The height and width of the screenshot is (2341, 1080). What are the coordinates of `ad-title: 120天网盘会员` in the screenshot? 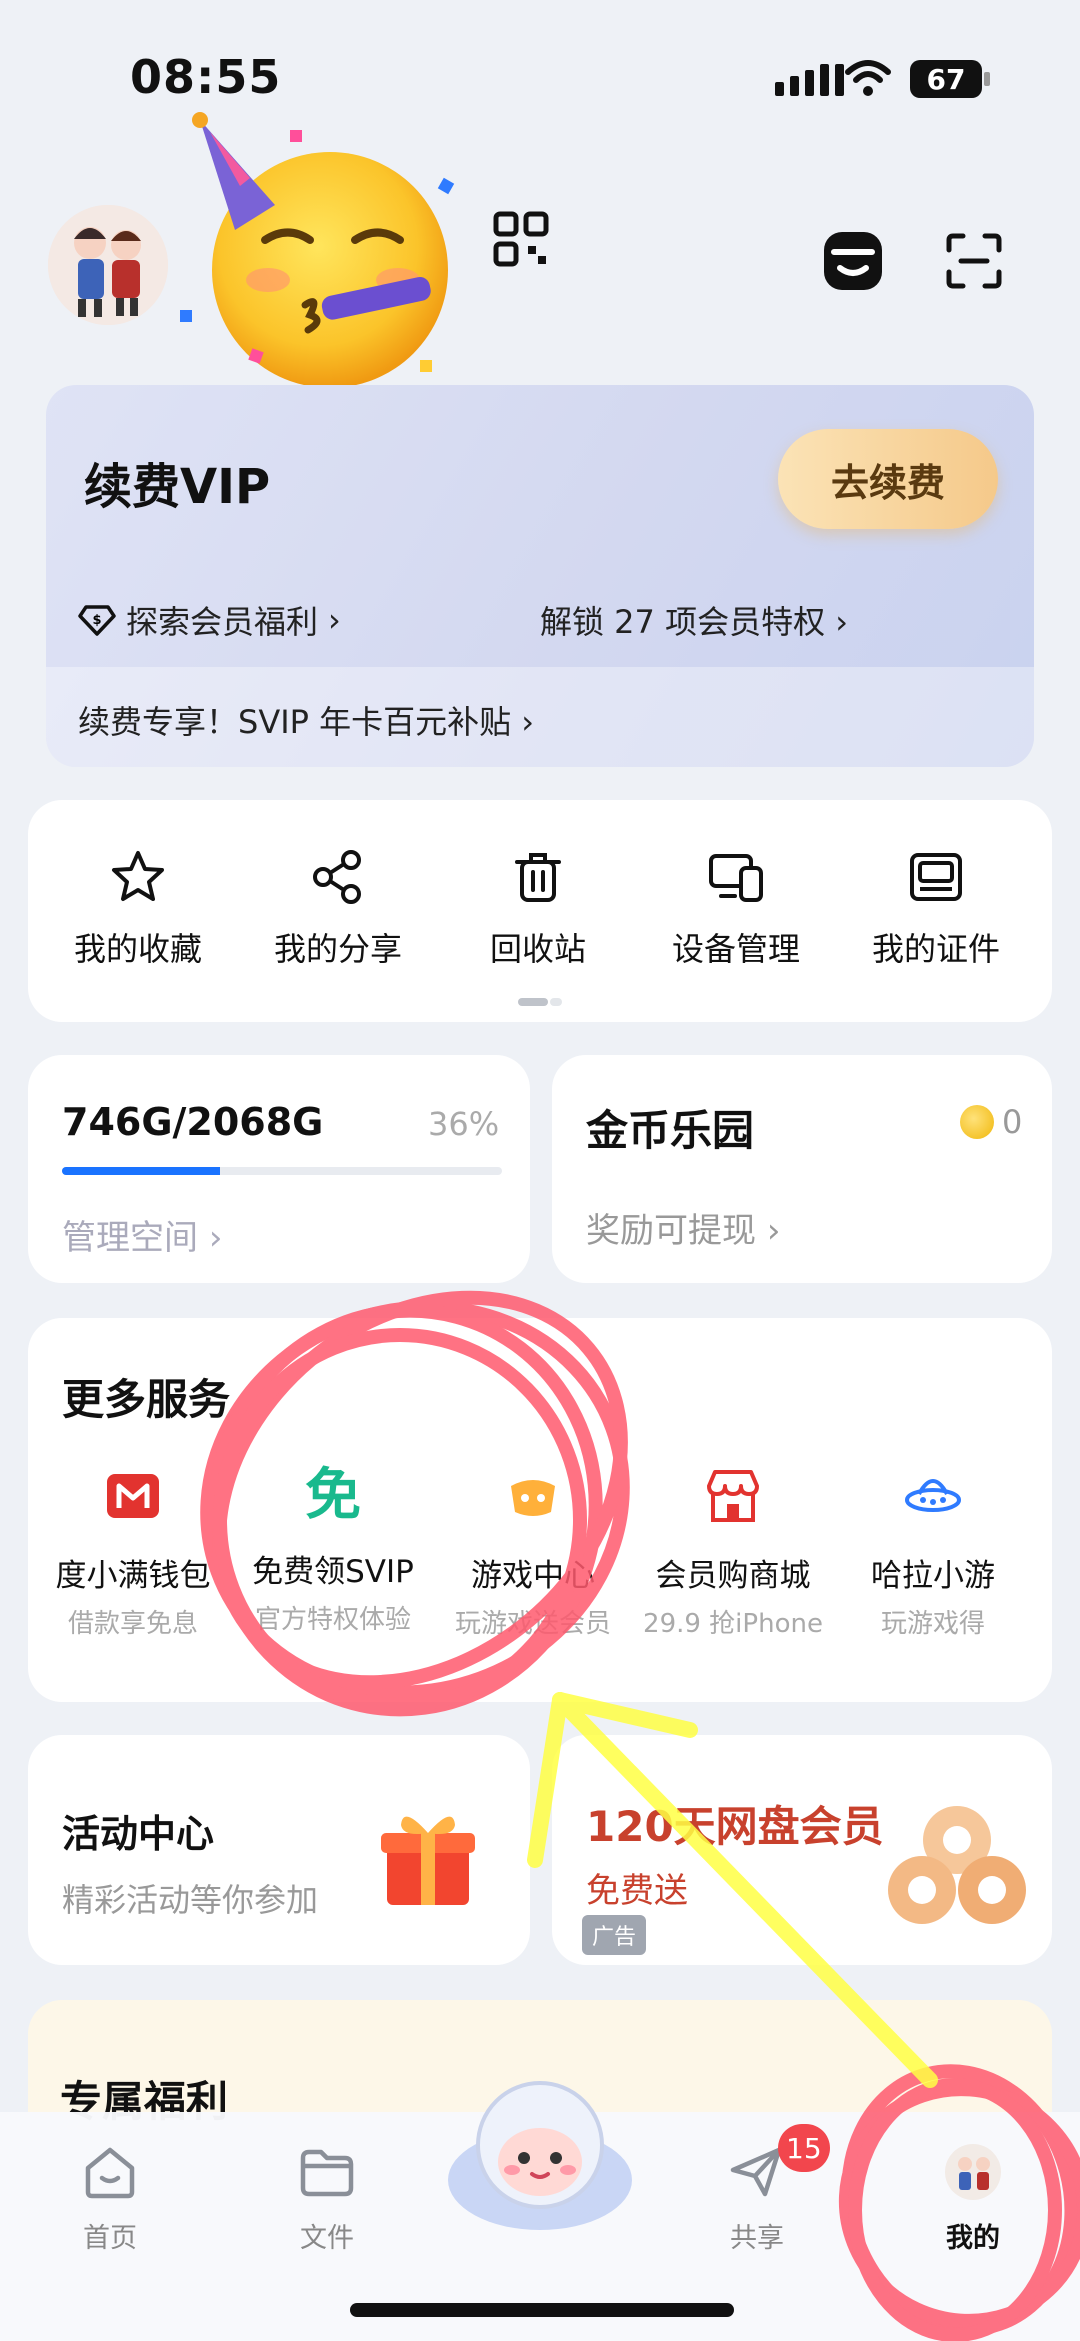 It's located at (735, 1826).